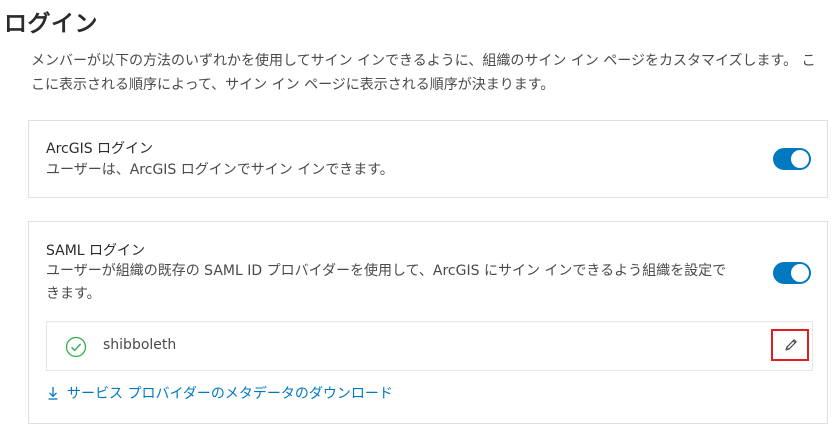  Describe the element at coordinates (429, 346) in the screenshot. I see `identity-provider-row: shibboleth` at that location.